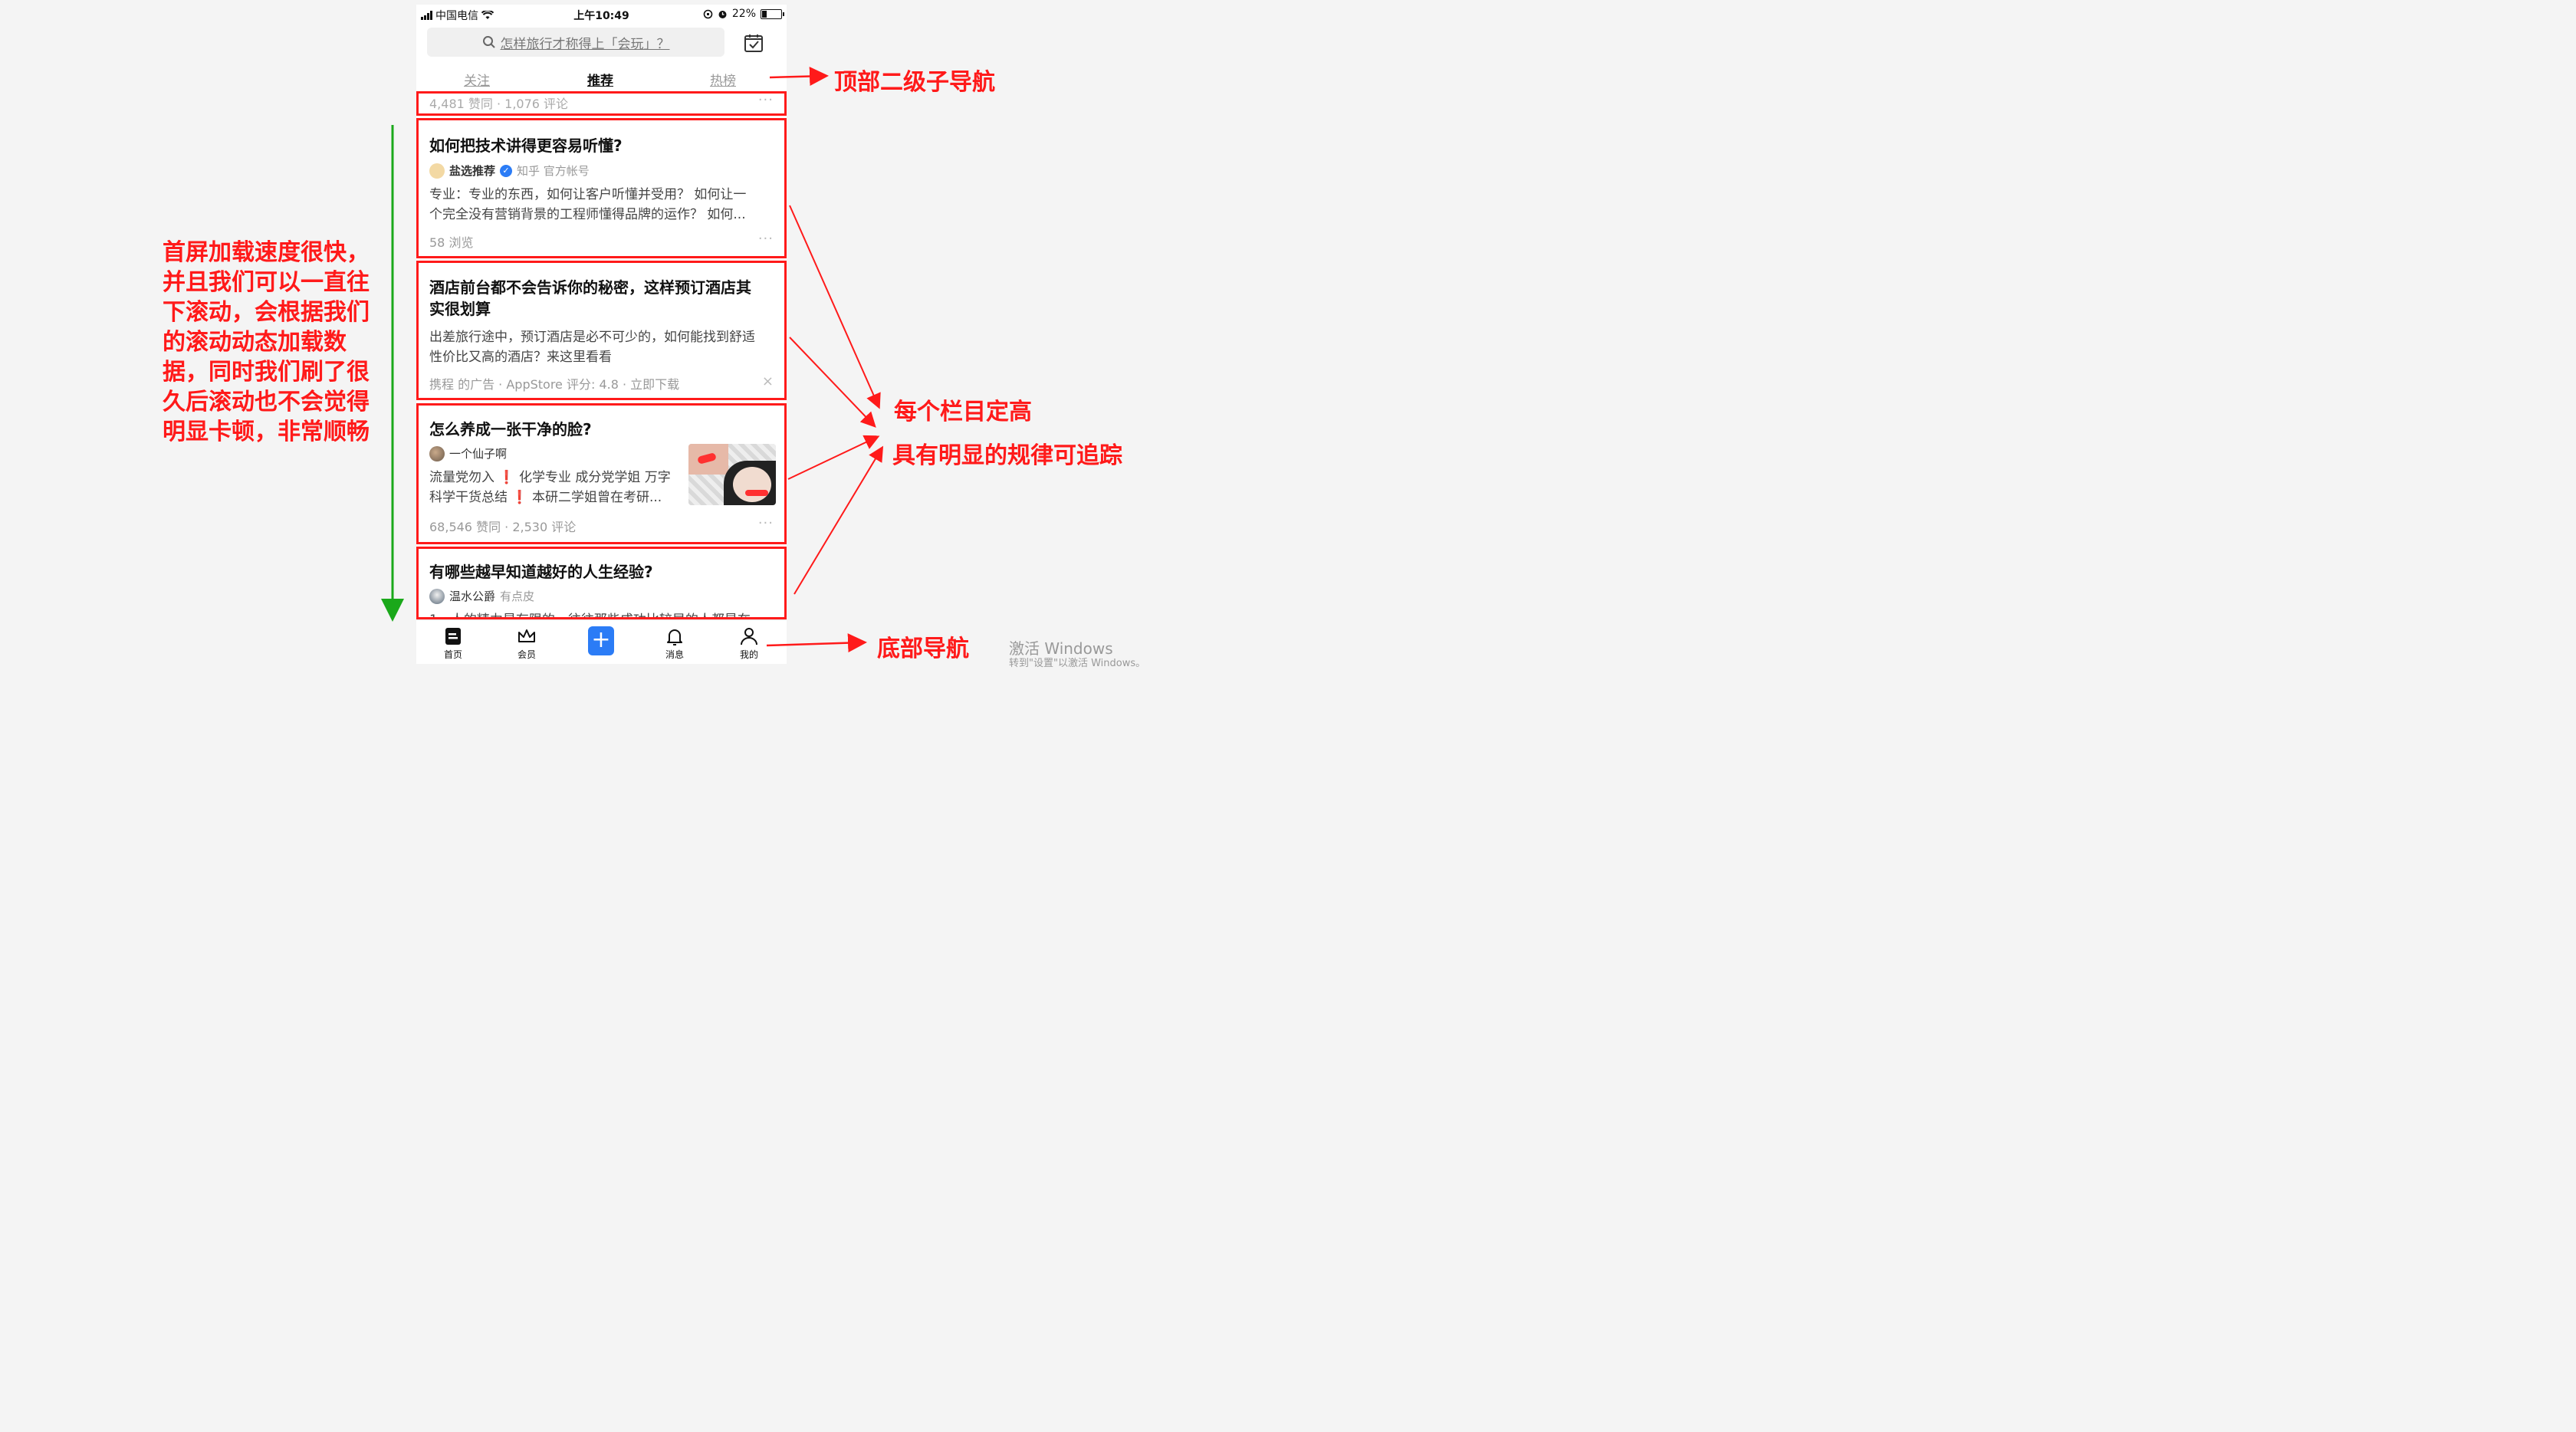 This screenshot has width=2576, height=1432. I want to click on annotation-trackable: 具有明显的规律可追踪, so click(1007, 456).